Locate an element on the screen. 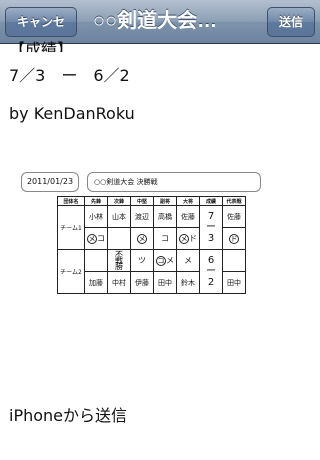  team1-player: 小林 is located at coordinates (96, 216).